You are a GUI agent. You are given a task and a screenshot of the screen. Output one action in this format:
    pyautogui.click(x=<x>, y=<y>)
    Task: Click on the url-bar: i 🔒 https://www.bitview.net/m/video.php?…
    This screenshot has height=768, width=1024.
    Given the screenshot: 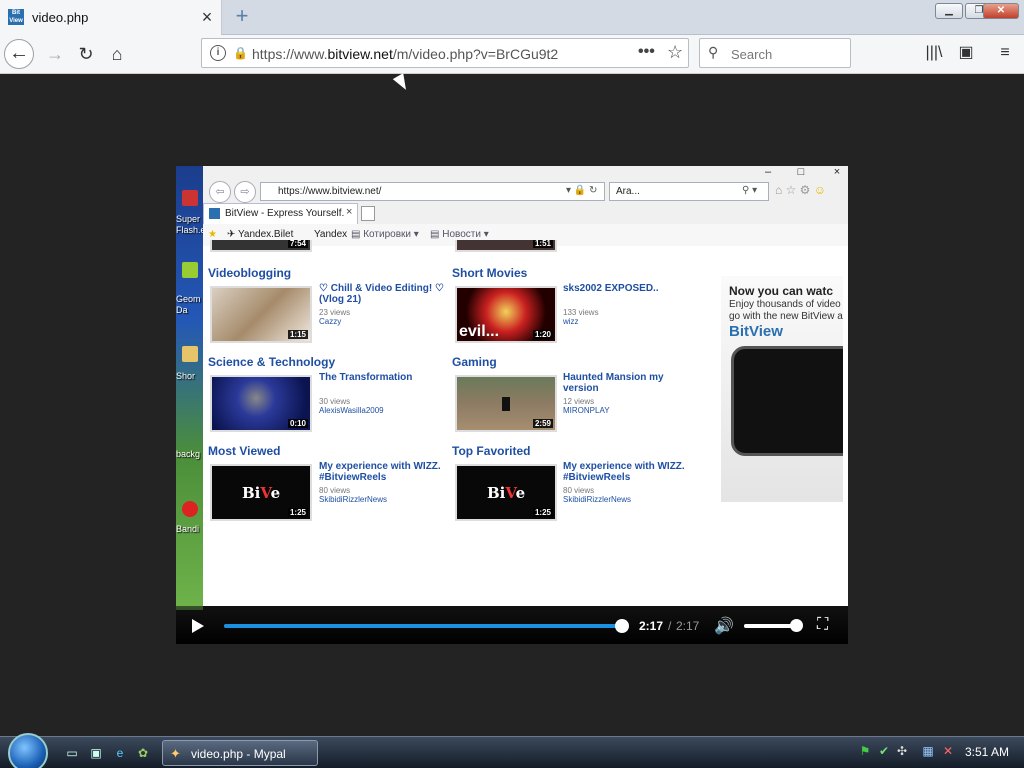 What is the action you would take?
    pyautogui.click(x=445, y=53)
    